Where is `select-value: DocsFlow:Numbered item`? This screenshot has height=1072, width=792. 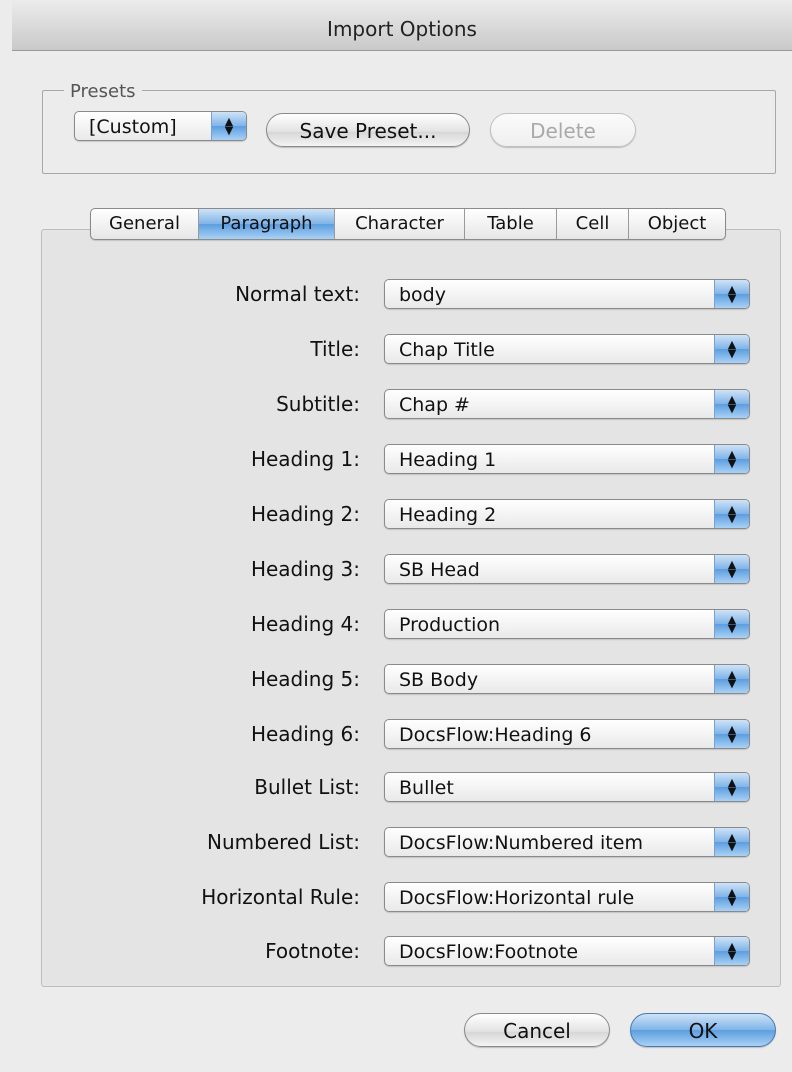
select-value: DocsFlow:Numbered item is located at coordinates (521, 843).